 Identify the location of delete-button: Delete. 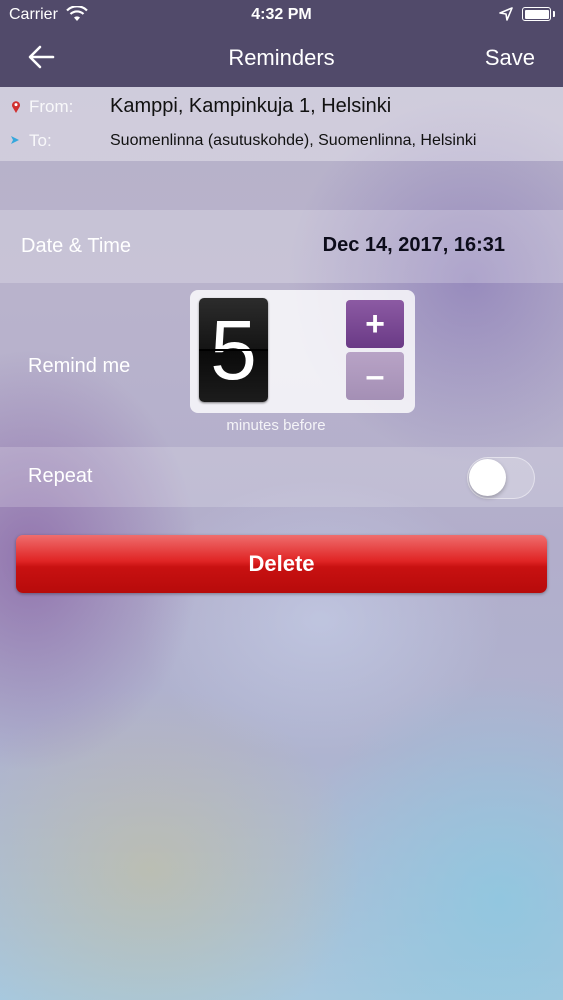
(281, 564).